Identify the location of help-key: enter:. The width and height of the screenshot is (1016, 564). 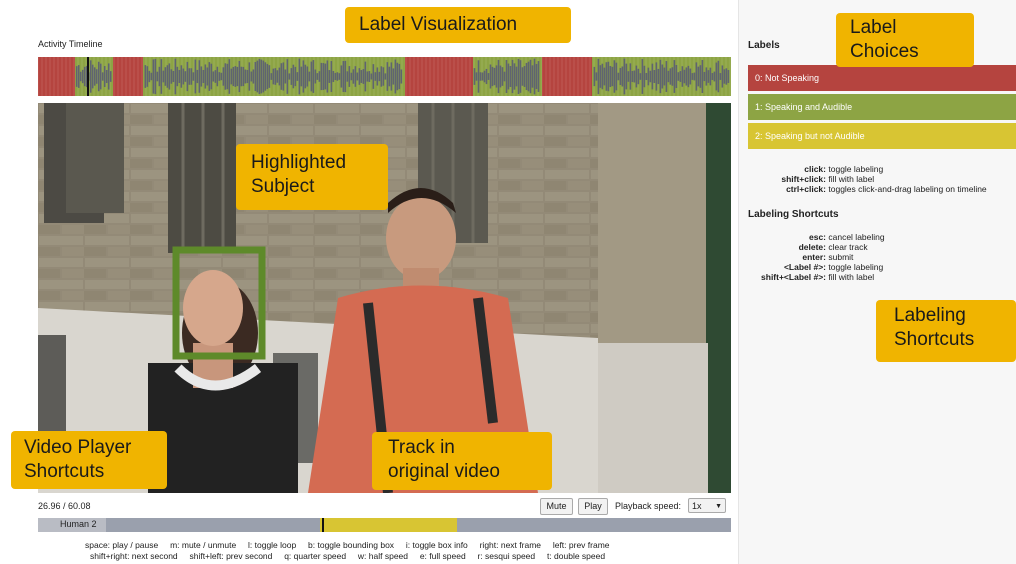
(814, 257).